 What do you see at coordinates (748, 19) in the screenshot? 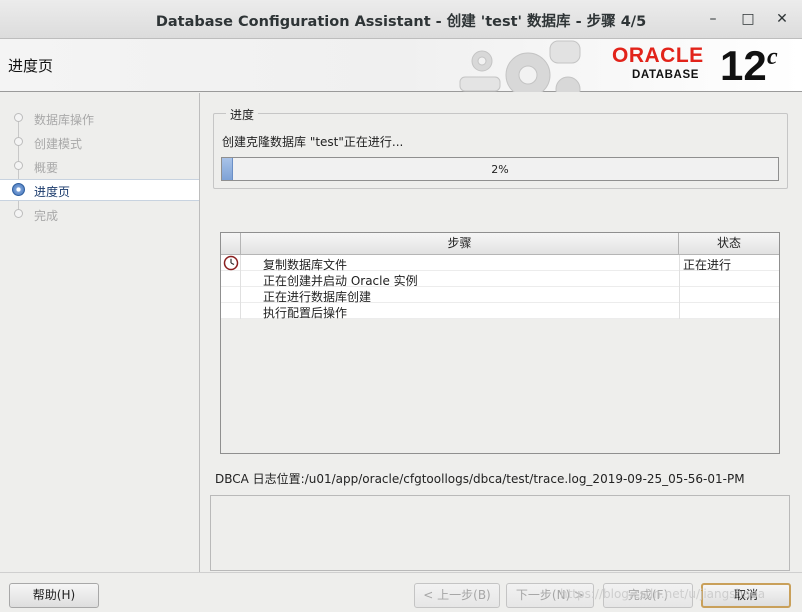
I see `maximize-button: □` at bounding box center [748, 19].